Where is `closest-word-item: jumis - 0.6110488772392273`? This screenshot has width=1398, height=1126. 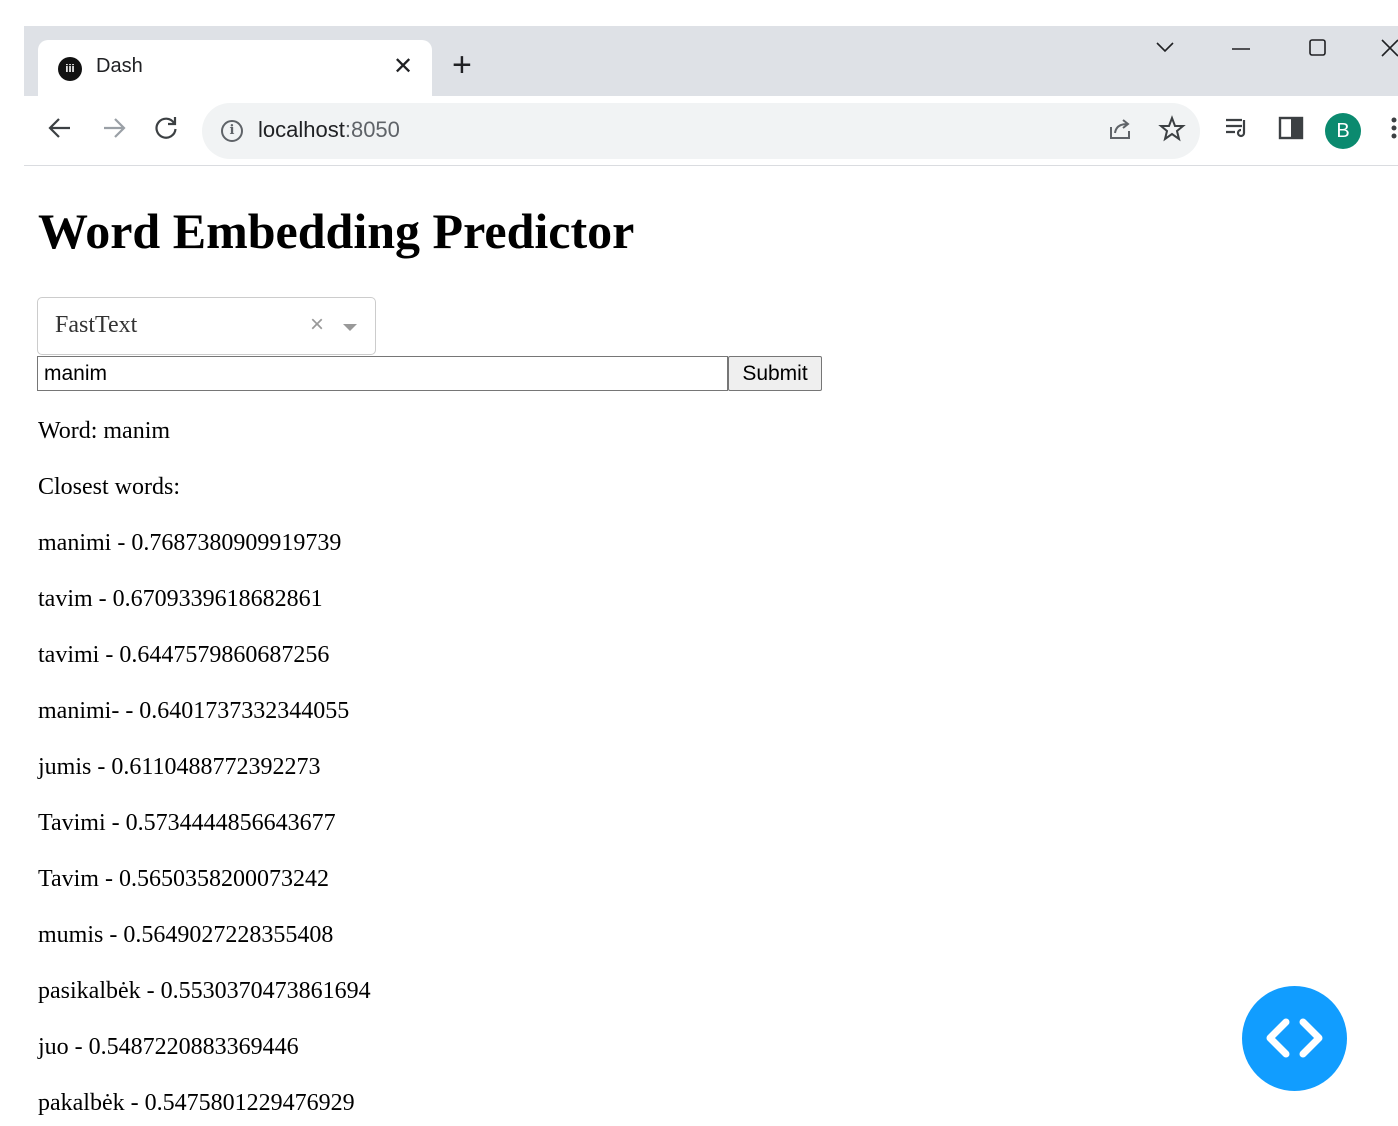
closest-word-item: jumis - 0.6110488772392273 is located at coordinates (179, 767).